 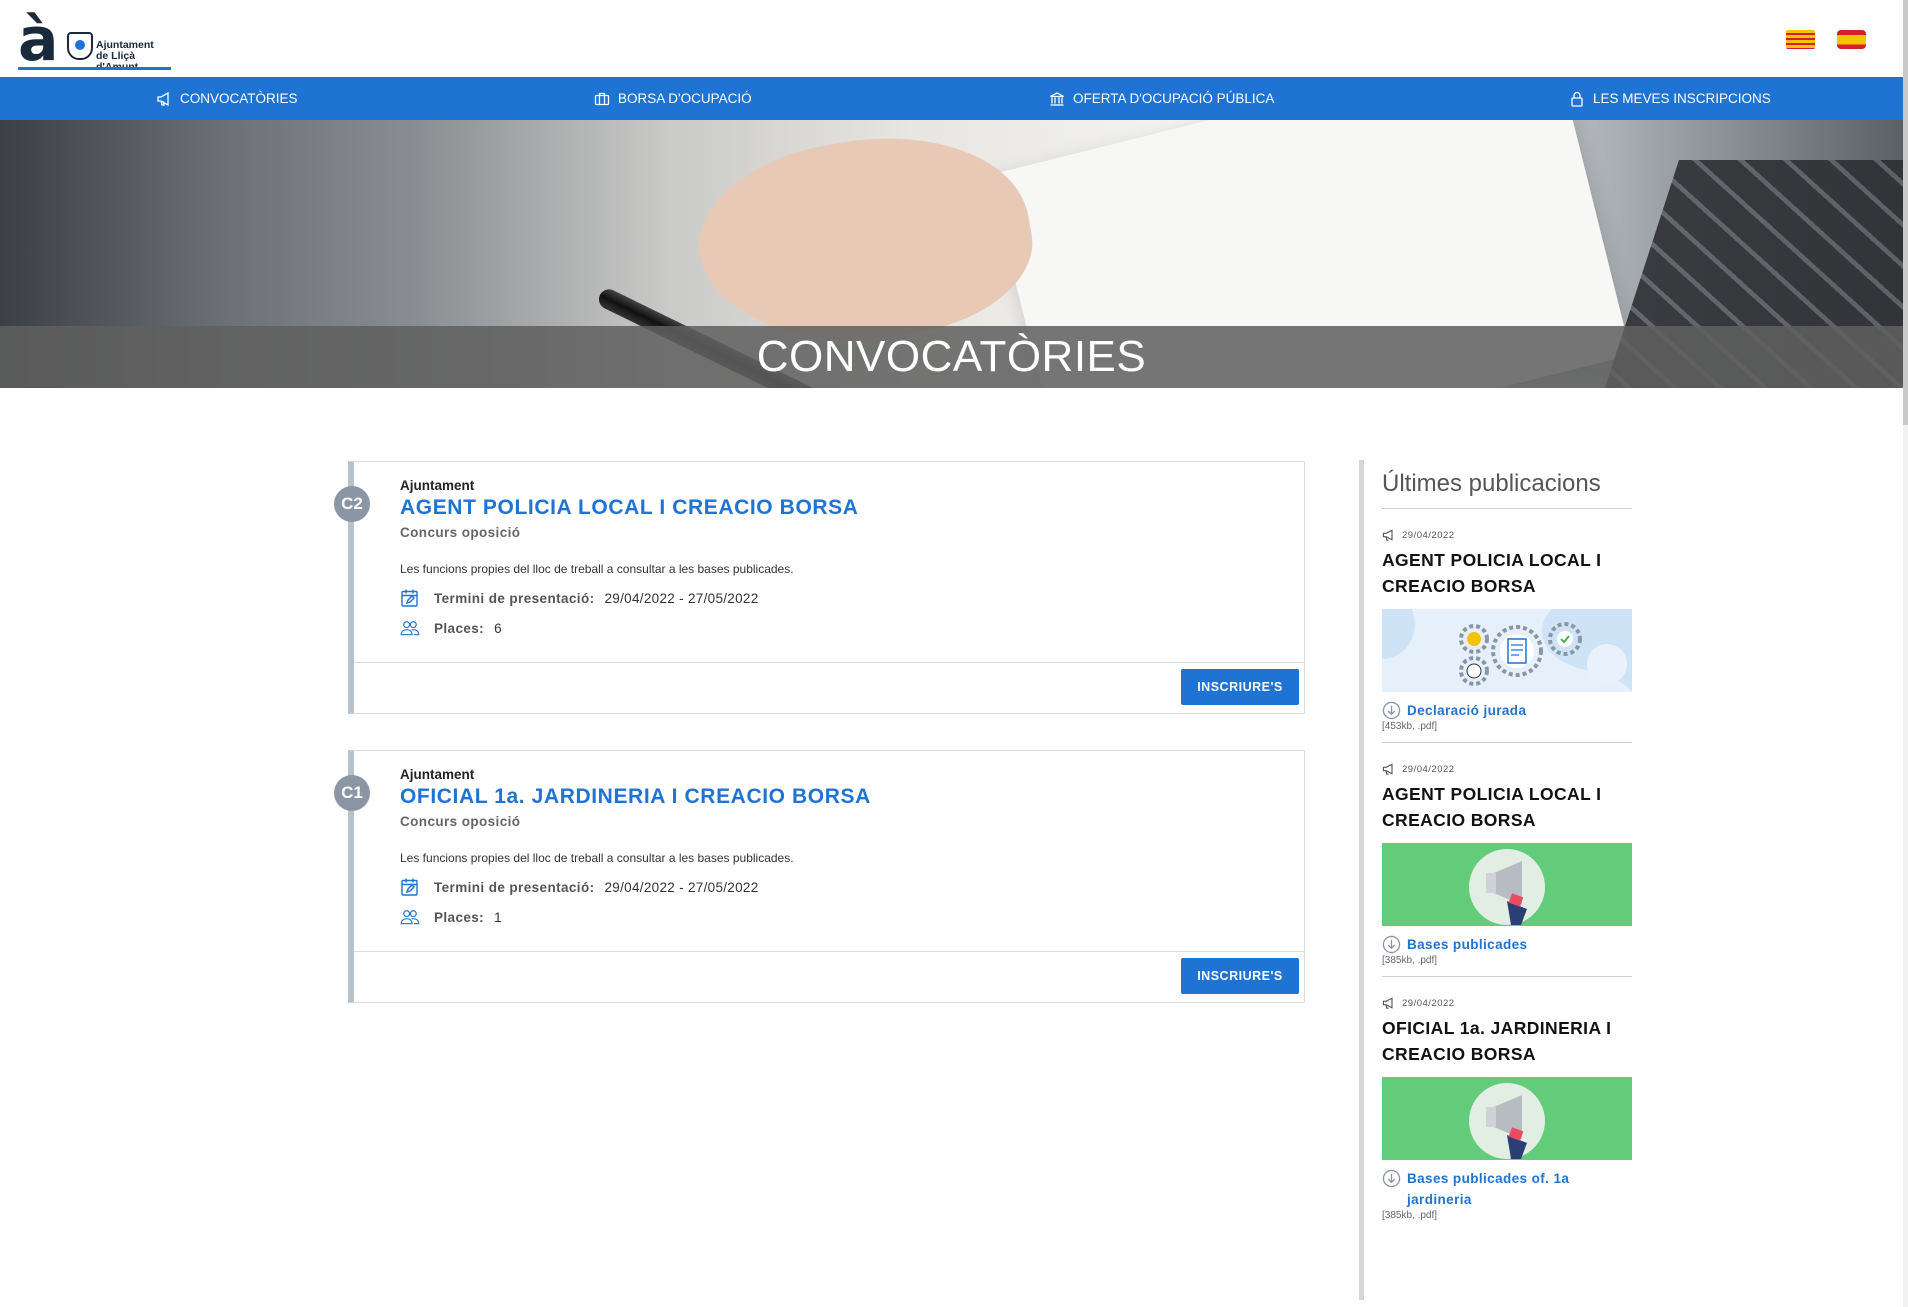 I want to click on nav-item-oferta: OFERTA D'OCUPACIÓ PÚBLICA, so click(x=1161, y=98).